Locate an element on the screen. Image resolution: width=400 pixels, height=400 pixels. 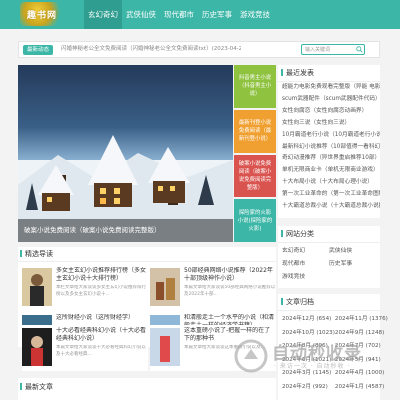
latest-section: 最新文章 is located at coordinates (147, 389).